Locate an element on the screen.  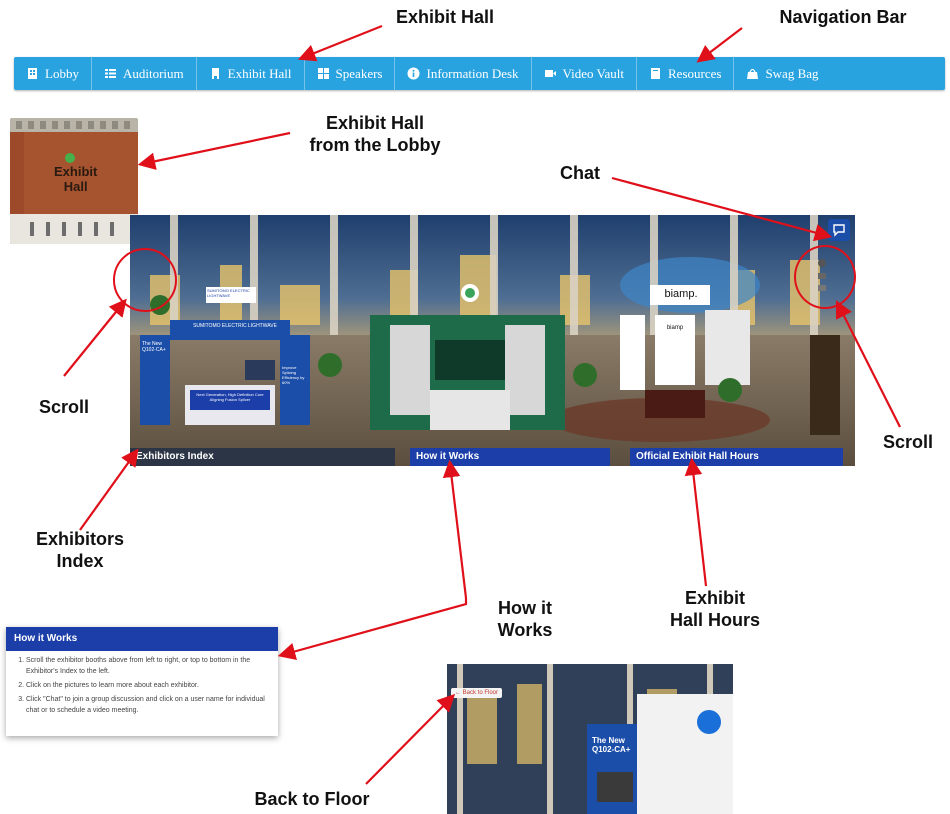
callout-exhibit-hall: Exhibit Hall is located at coordinates (444, 17).